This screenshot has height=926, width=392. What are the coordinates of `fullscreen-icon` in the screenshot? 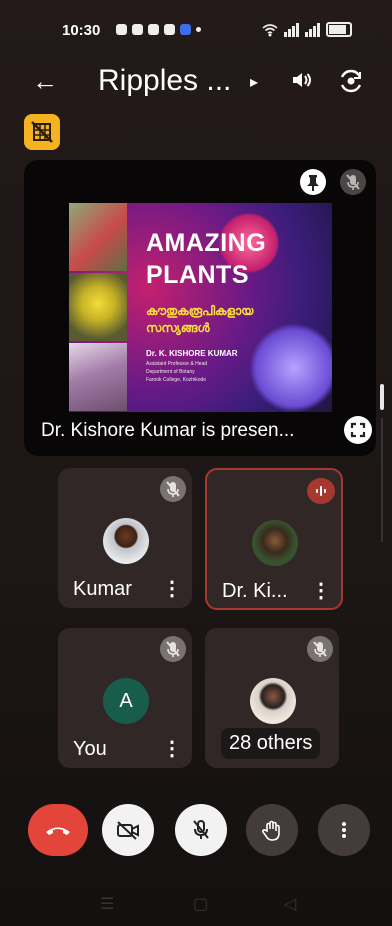 It's located at (358, 430).